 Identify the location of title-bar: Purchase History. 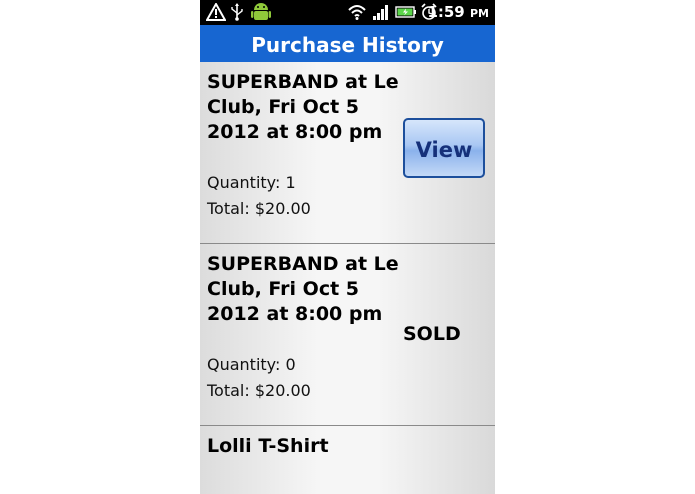
(347, 43).